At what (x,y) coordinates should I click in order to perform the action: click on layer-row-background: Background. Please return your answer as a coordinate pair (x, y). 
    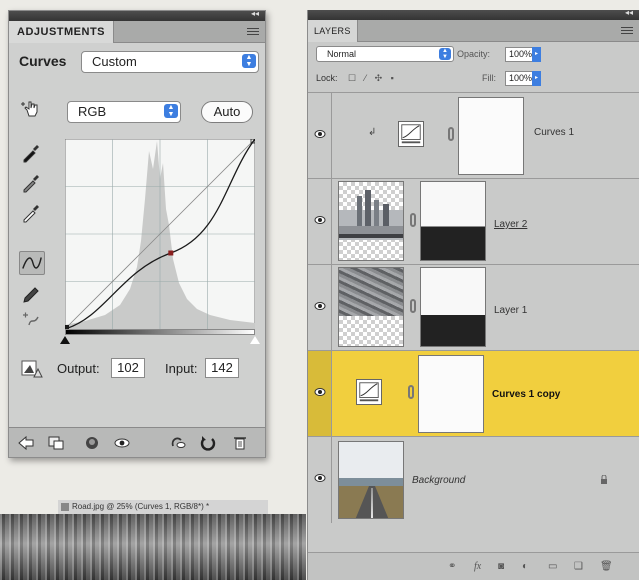
    Looking at the image, I should click on (473, 479).